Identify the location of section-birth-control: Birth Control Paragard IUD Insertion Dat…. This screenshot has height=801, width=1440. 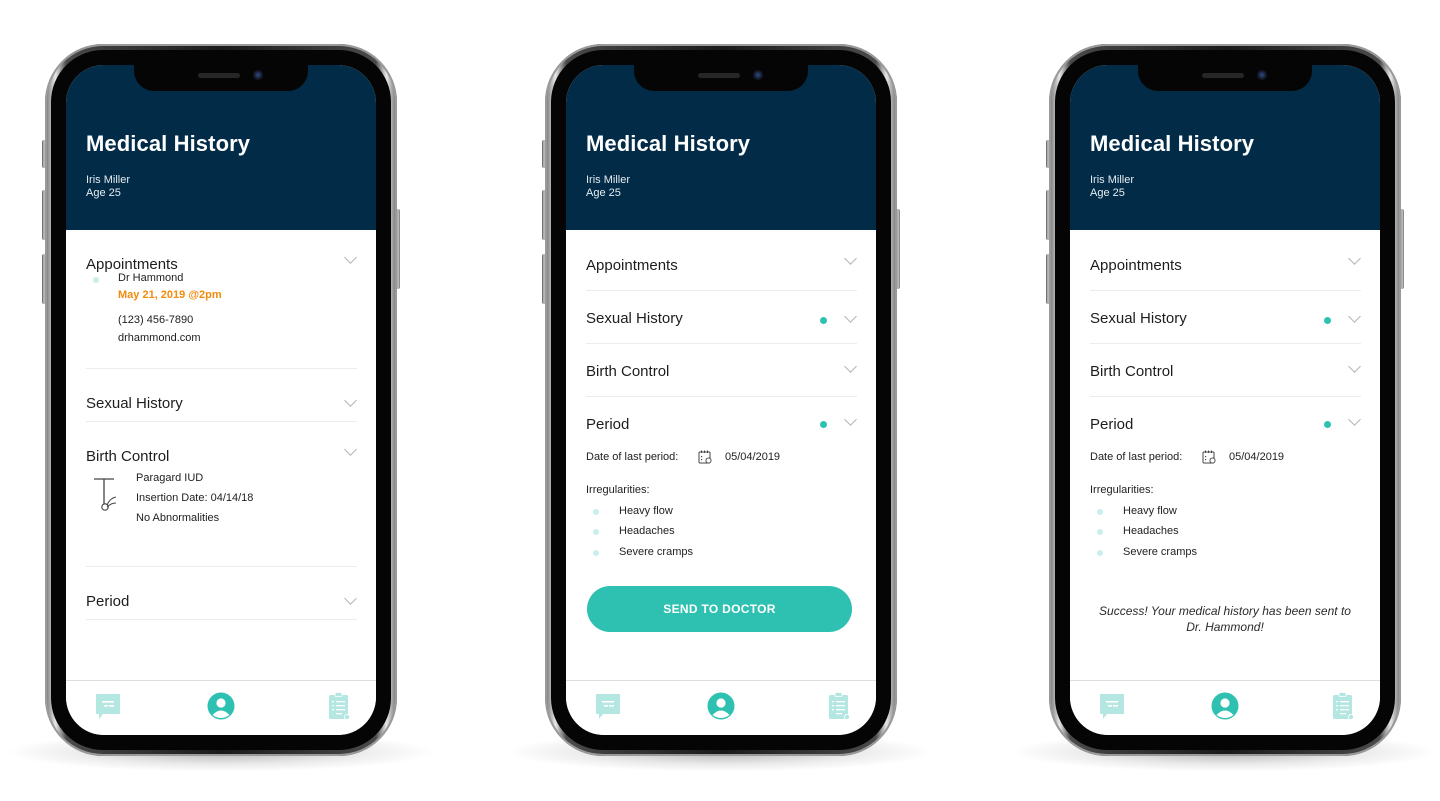
(221, 494).